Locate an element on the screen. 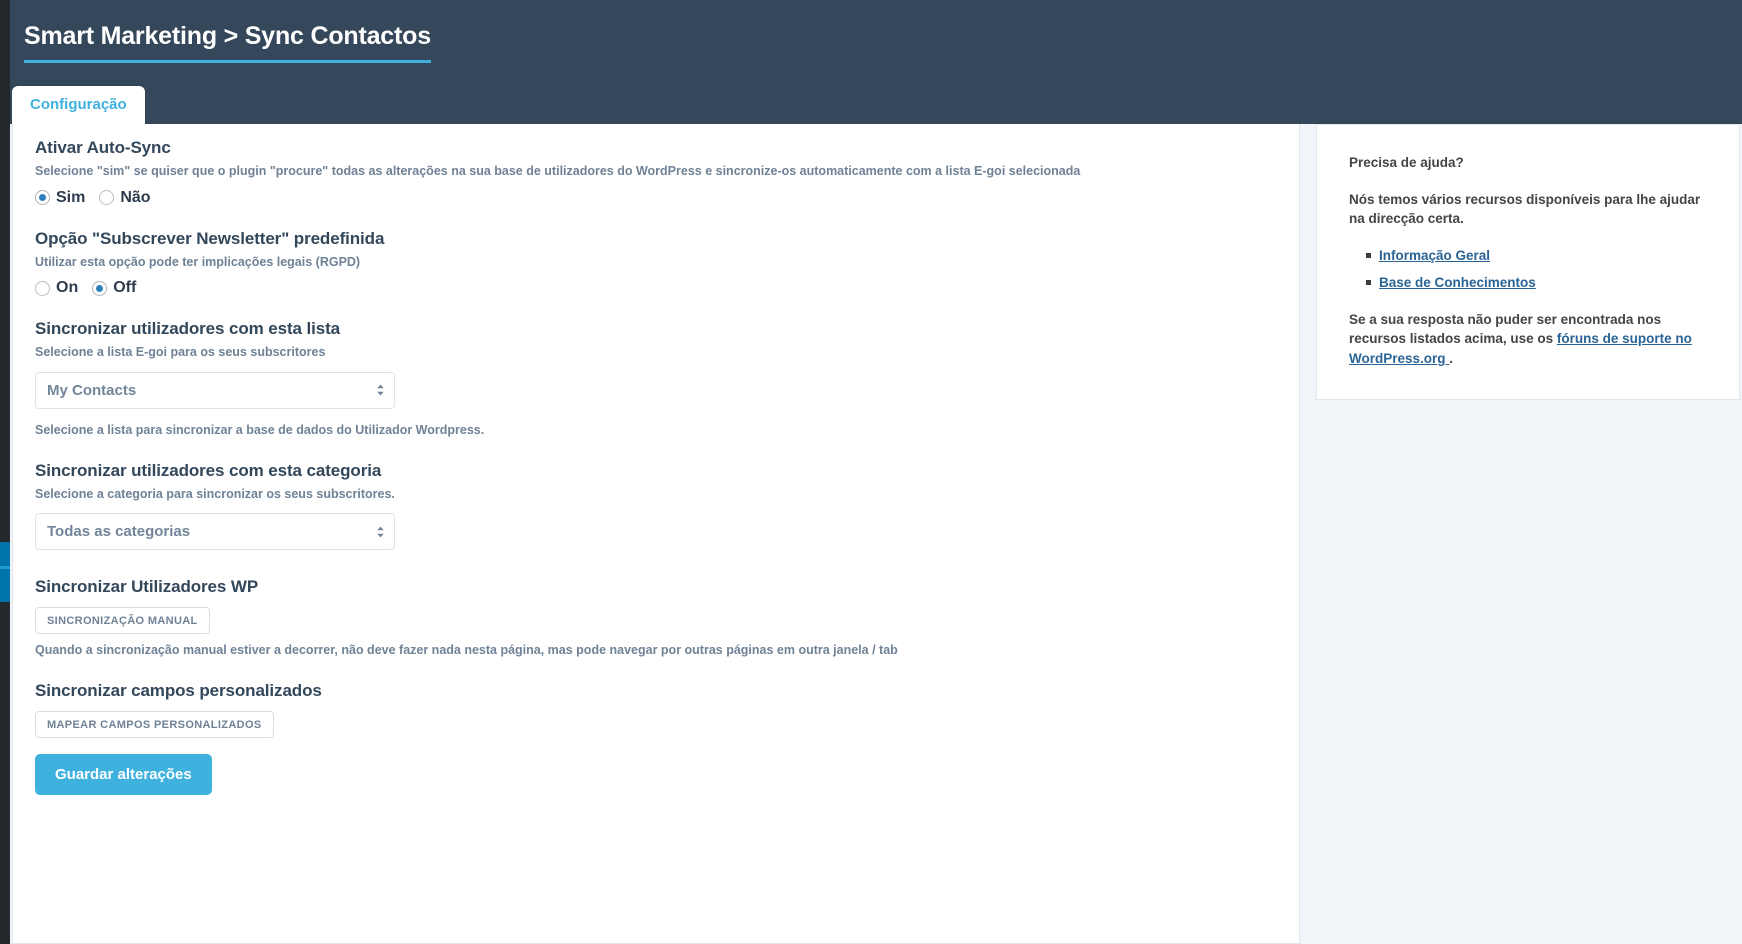 This screenshot has height=944, width=1742. autosync-title: Ativar Auto-Sync is located at coordinates (103, 147).